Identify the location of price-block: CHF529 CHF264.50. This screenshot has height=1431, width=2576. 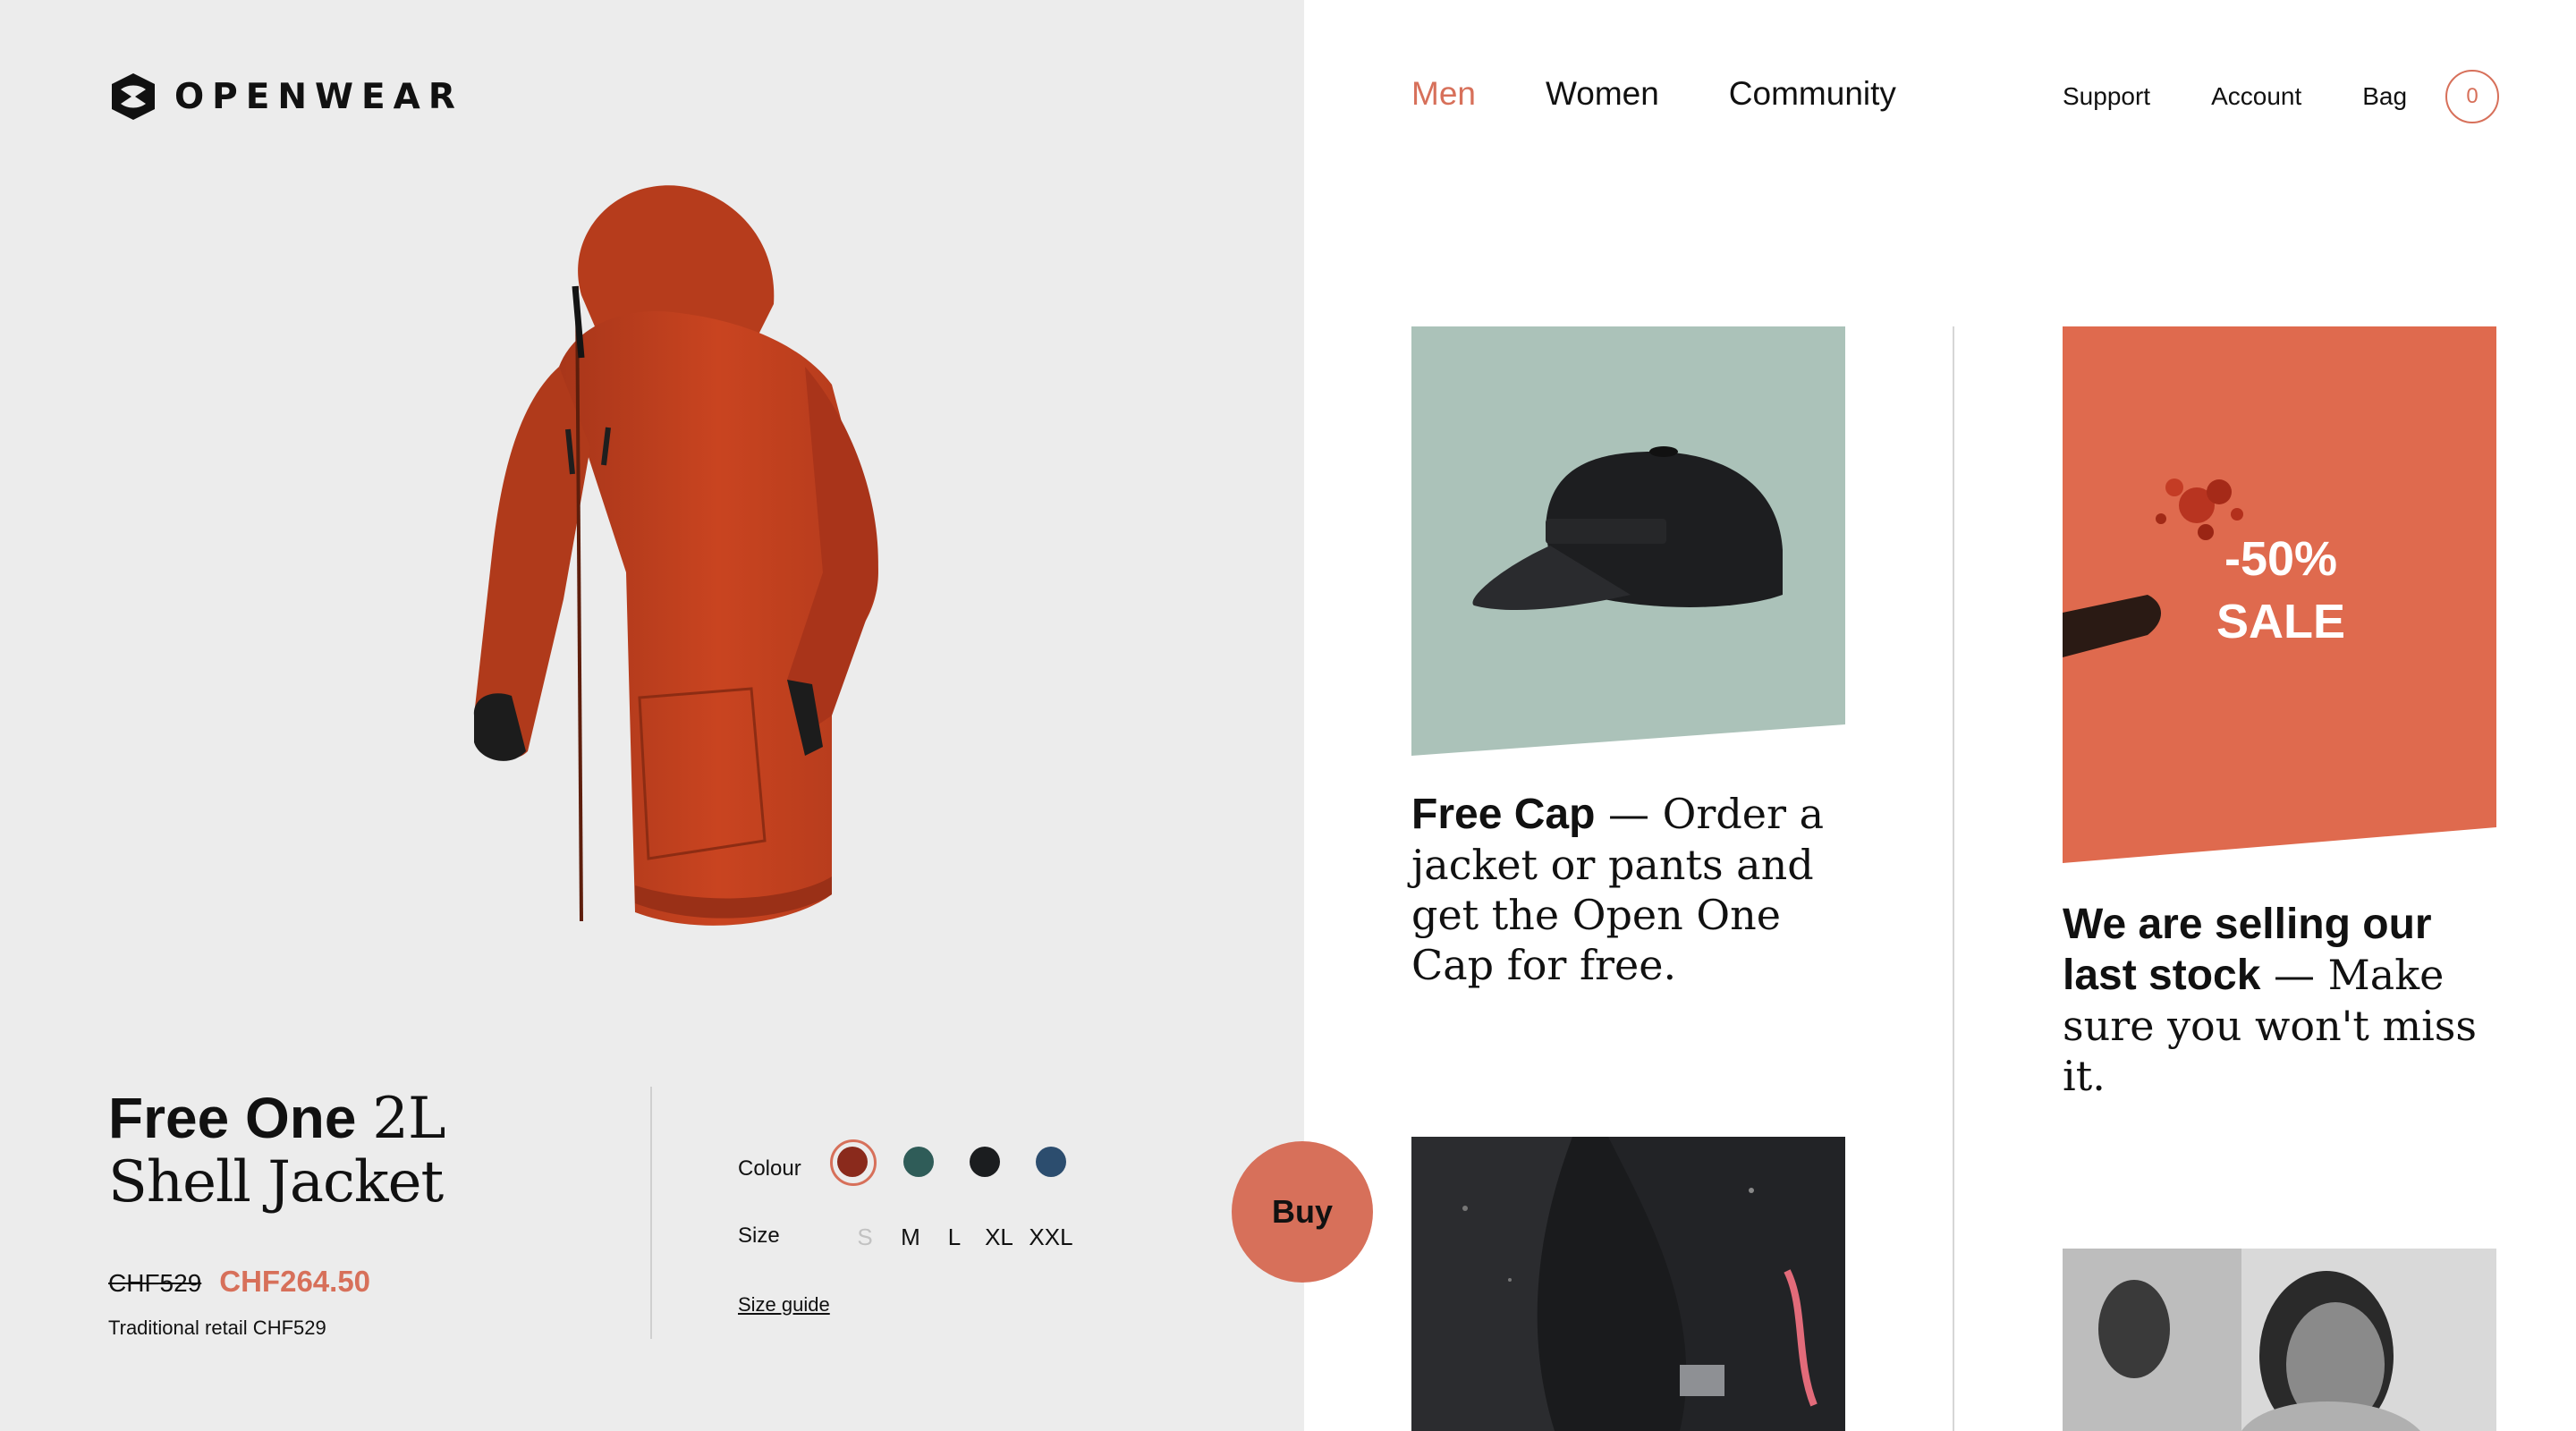
(239, 1282).